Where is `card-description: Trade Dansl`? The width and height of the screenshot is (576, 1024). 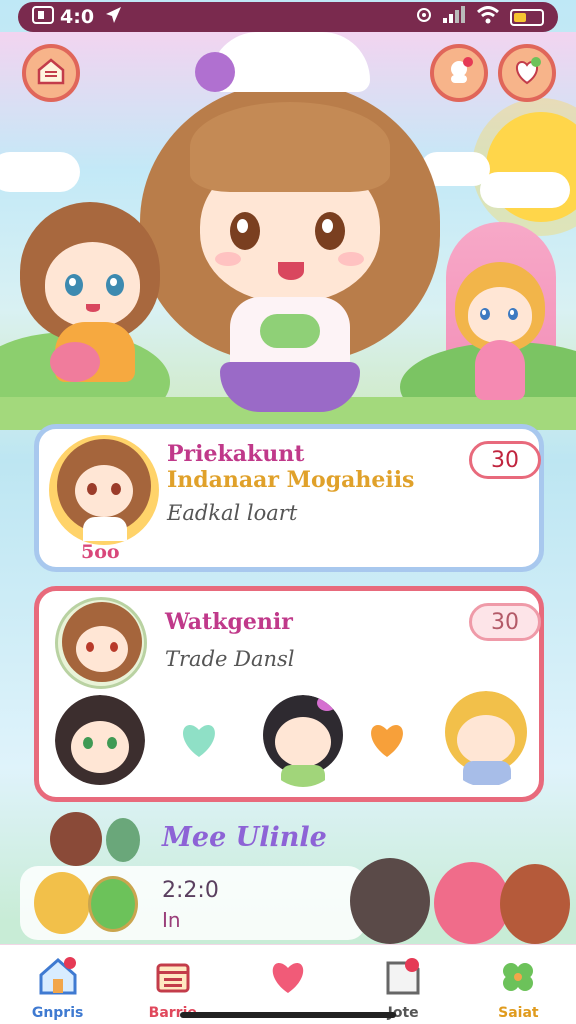
card-description: Trade Dansl is located at coordinates (230, 659).